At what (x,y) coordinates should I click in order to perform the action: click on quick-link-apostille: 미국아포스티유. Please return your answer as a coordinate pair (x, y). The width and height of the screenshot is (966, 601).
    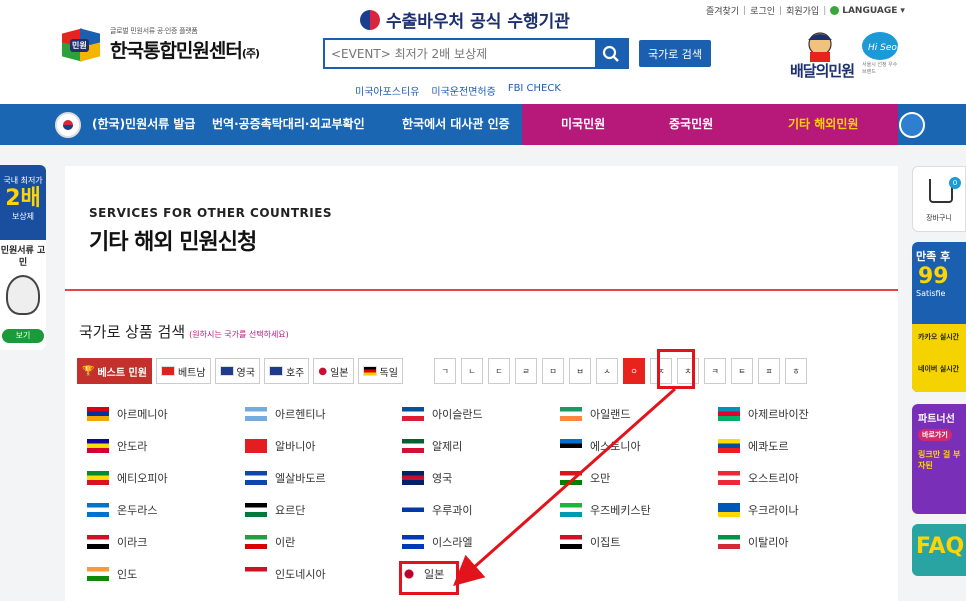
    Looking at the image, I should click on (387, 90).